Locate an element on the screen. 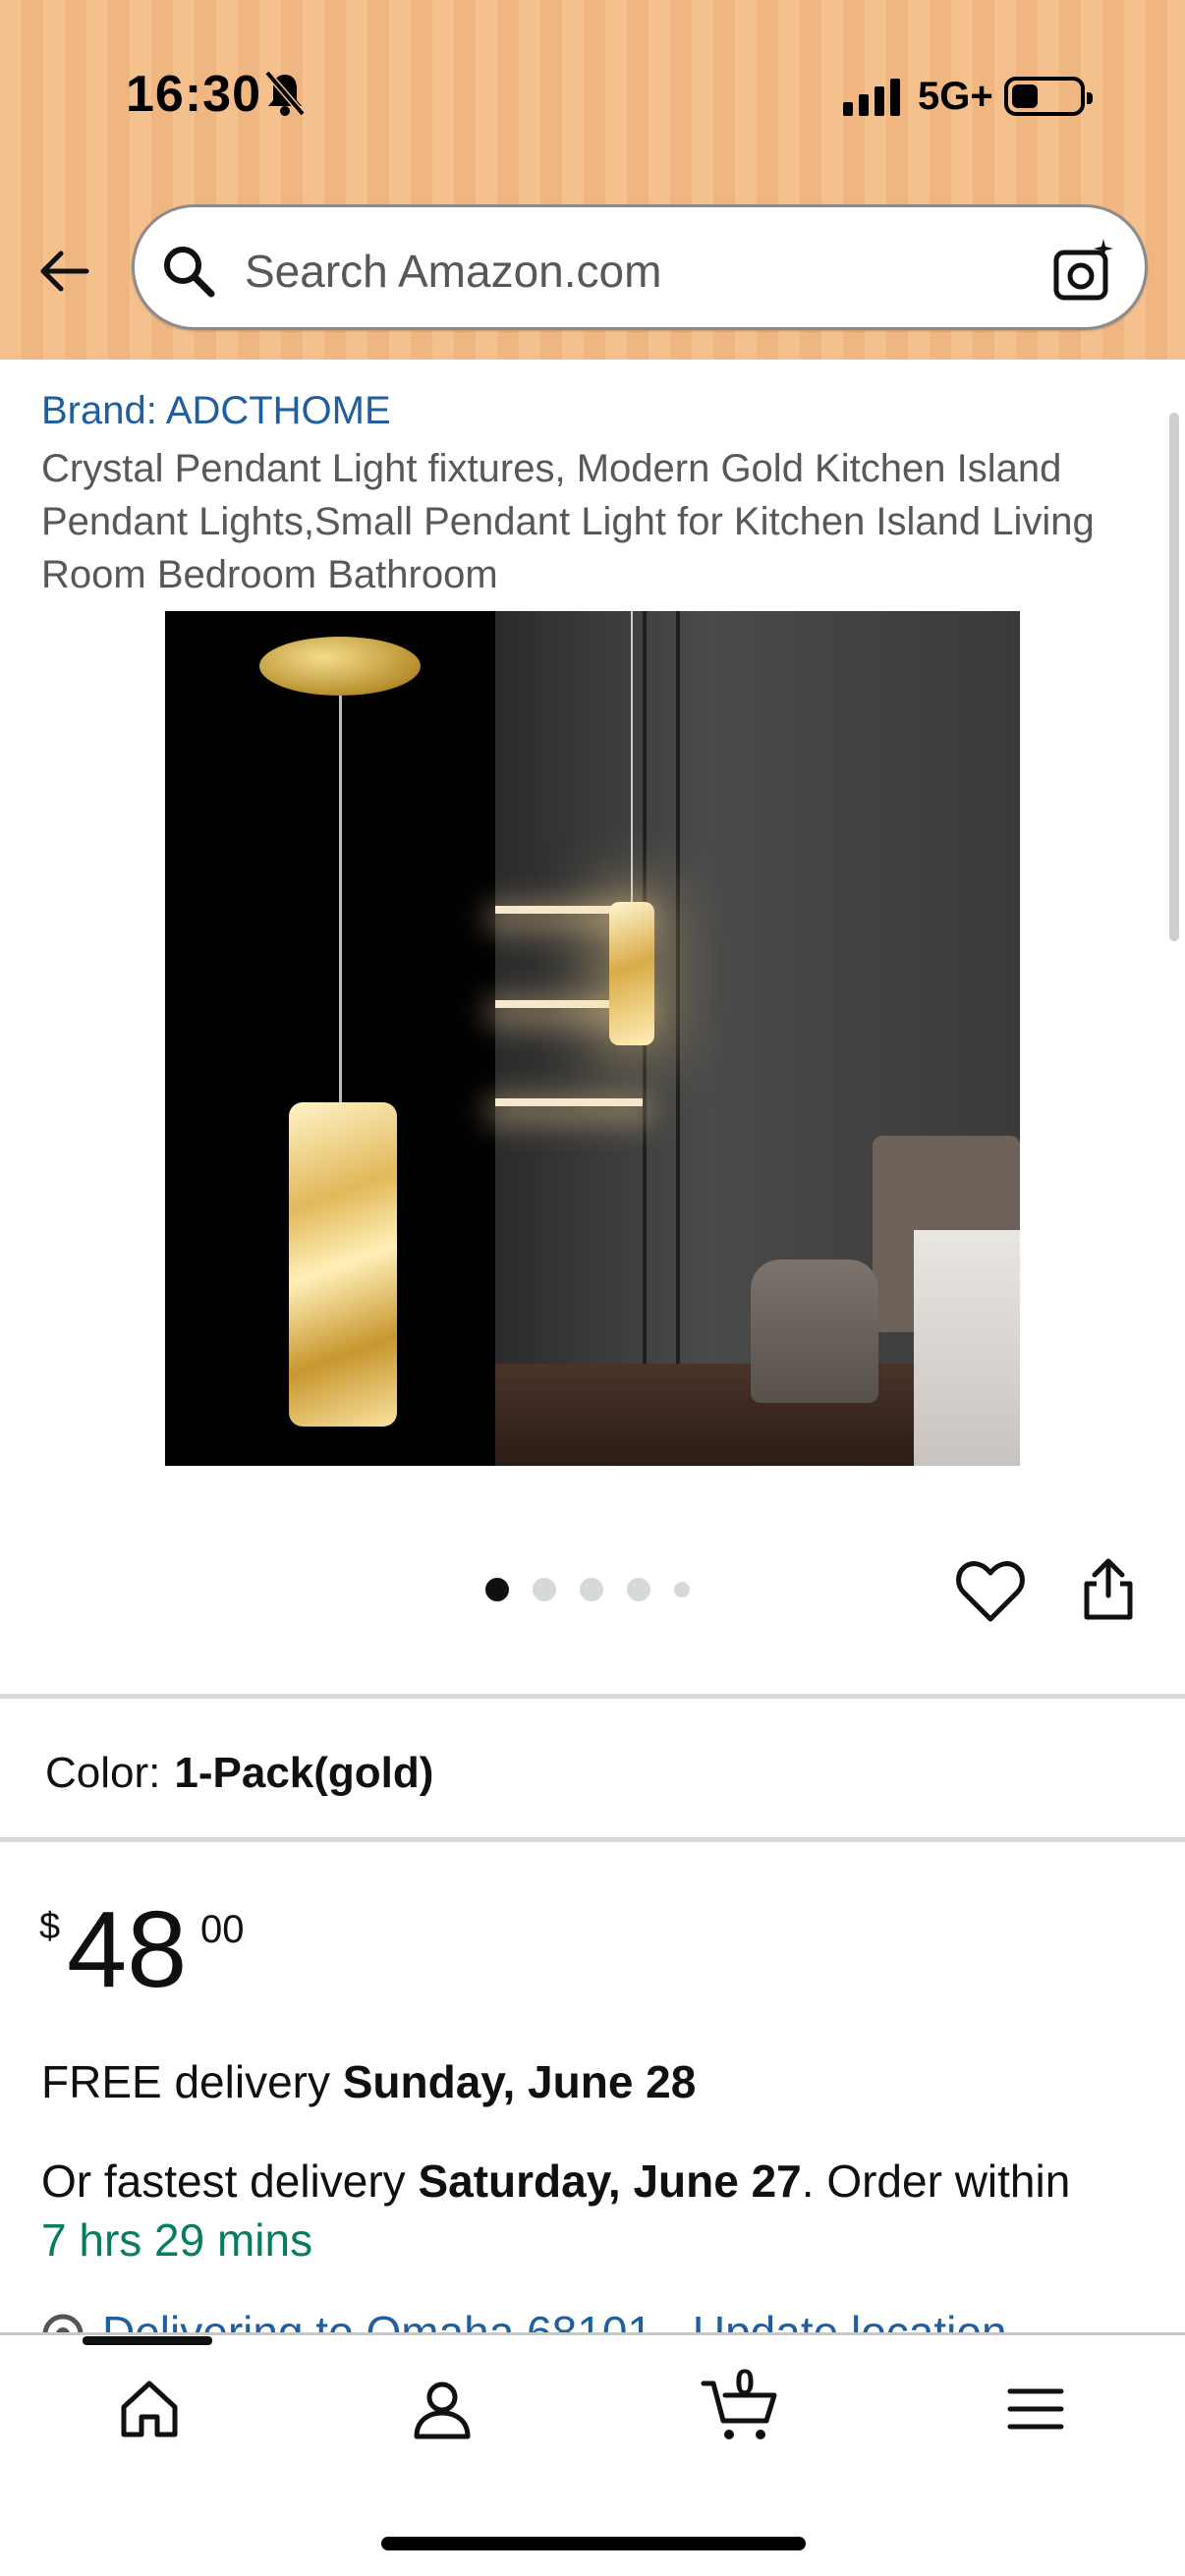  home-icon is located at coordinates (150, 2409).